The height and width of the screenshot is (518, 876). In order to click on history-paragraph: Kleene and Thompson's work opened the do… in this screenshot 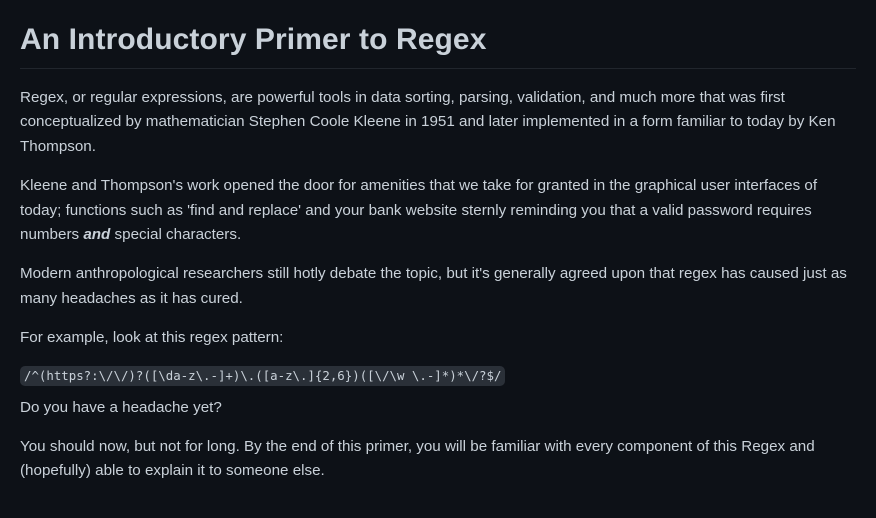, I will do `click(438, 210)`.